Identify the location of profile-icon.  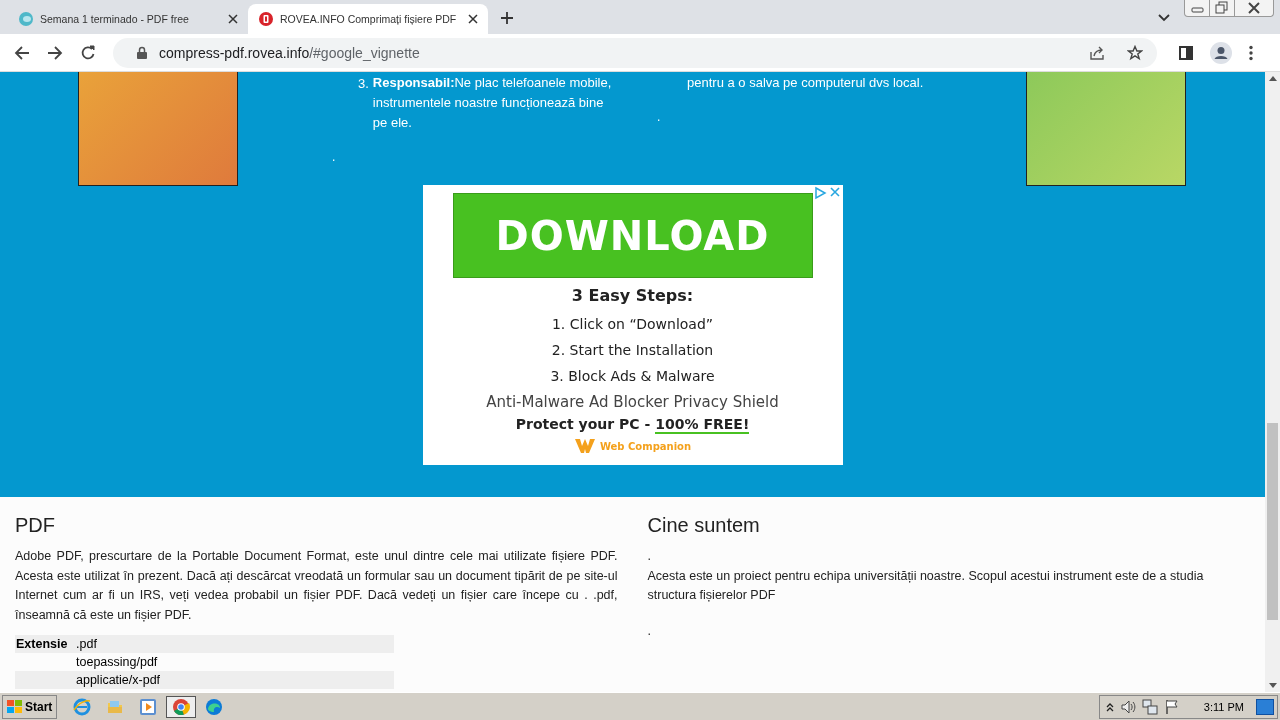
(1221, 52).